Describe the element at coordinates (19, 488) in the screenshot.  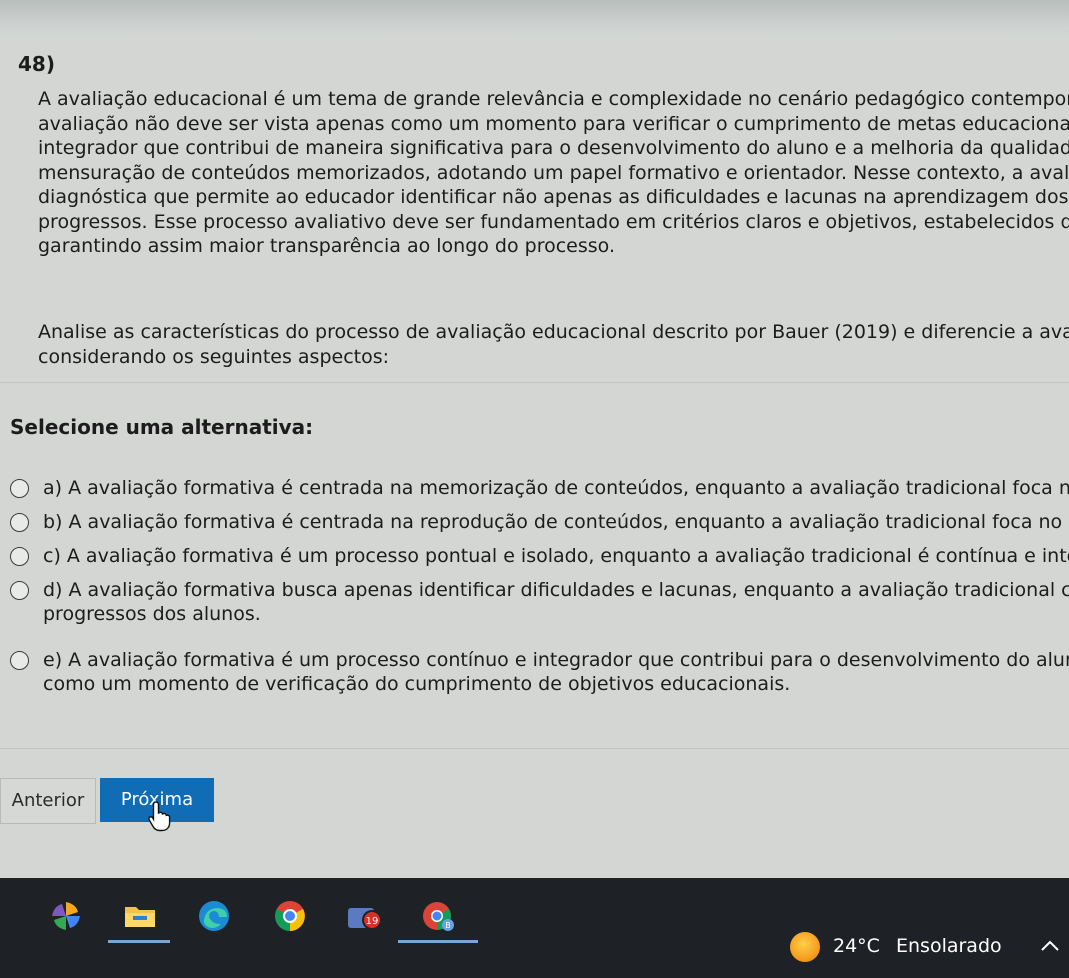
I see `radio-a` at that location.